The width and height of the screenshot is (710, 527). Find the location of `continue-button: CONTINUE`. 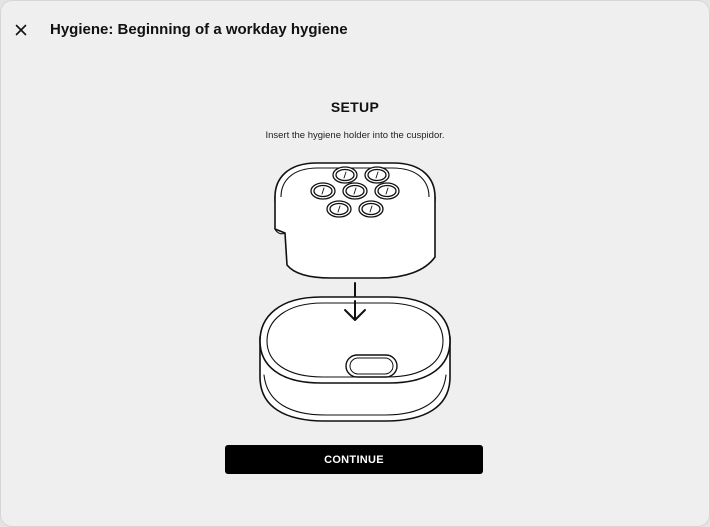

continue-button: CONTINUE is located at coordinates (354, 459).